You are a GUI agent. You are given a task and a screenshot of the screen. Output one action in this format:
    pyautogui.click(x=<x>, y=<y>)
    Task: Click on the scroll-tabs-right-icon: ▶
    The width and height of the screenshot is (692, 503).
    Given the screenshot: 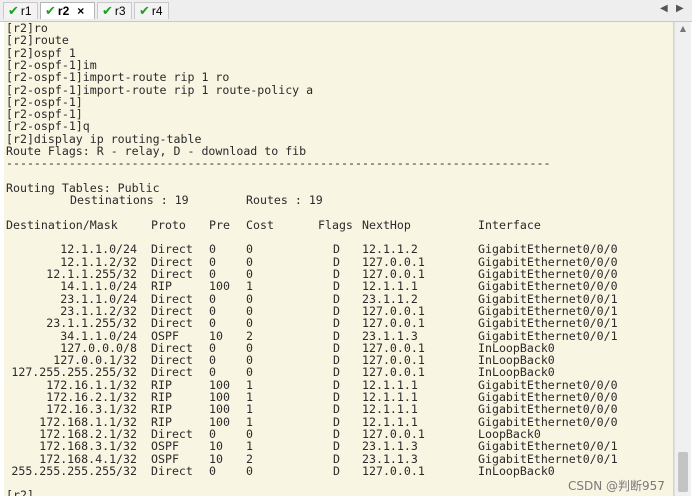 What is the action you would take?
    pyautogui.click(x=680, y=8)
    